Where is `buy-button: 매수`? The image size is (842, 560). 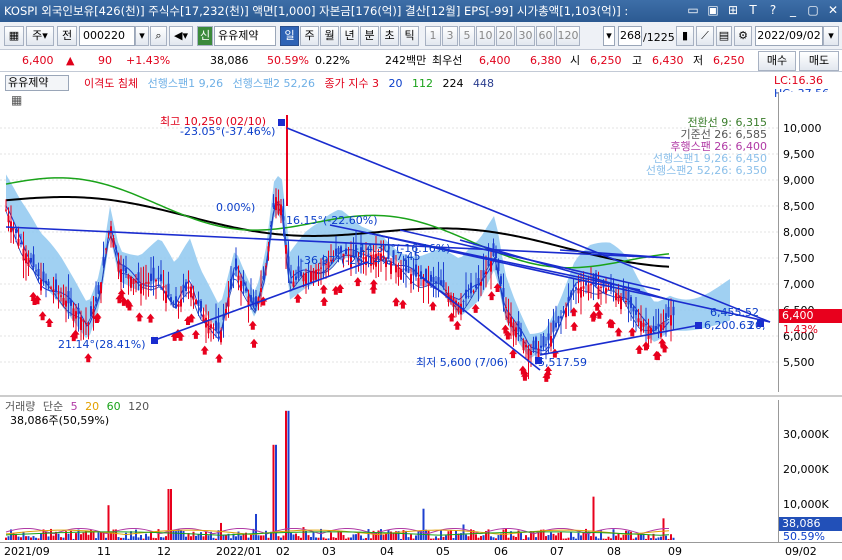
buy-button: 매수 is located at coordinates (777, 61).